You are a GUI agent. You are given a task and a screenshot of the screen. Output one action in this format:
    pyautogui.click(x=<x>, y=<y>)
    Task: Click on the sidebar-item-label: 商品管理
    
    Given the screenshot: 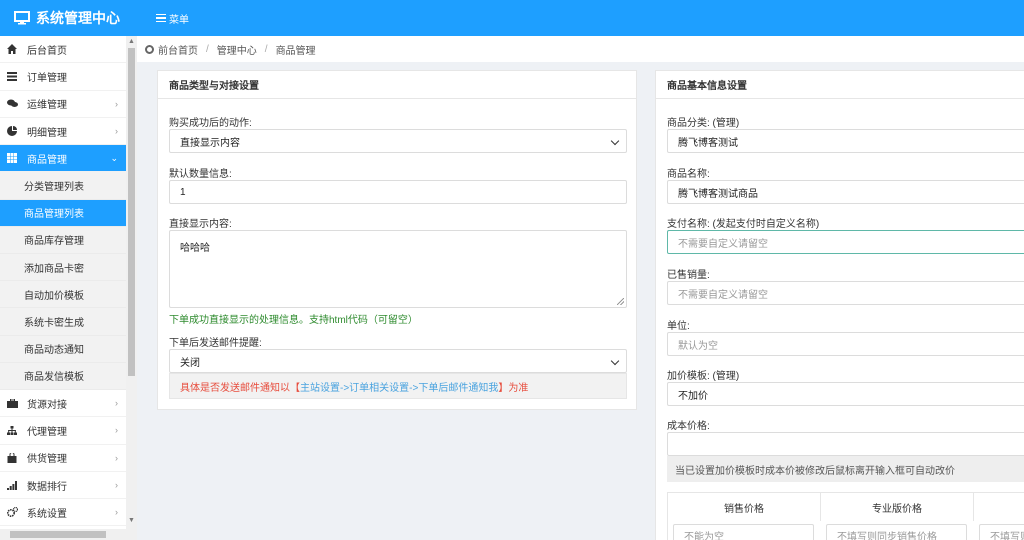 What is the action you would take?
    pyautogui.click(x=47, y=160)
    